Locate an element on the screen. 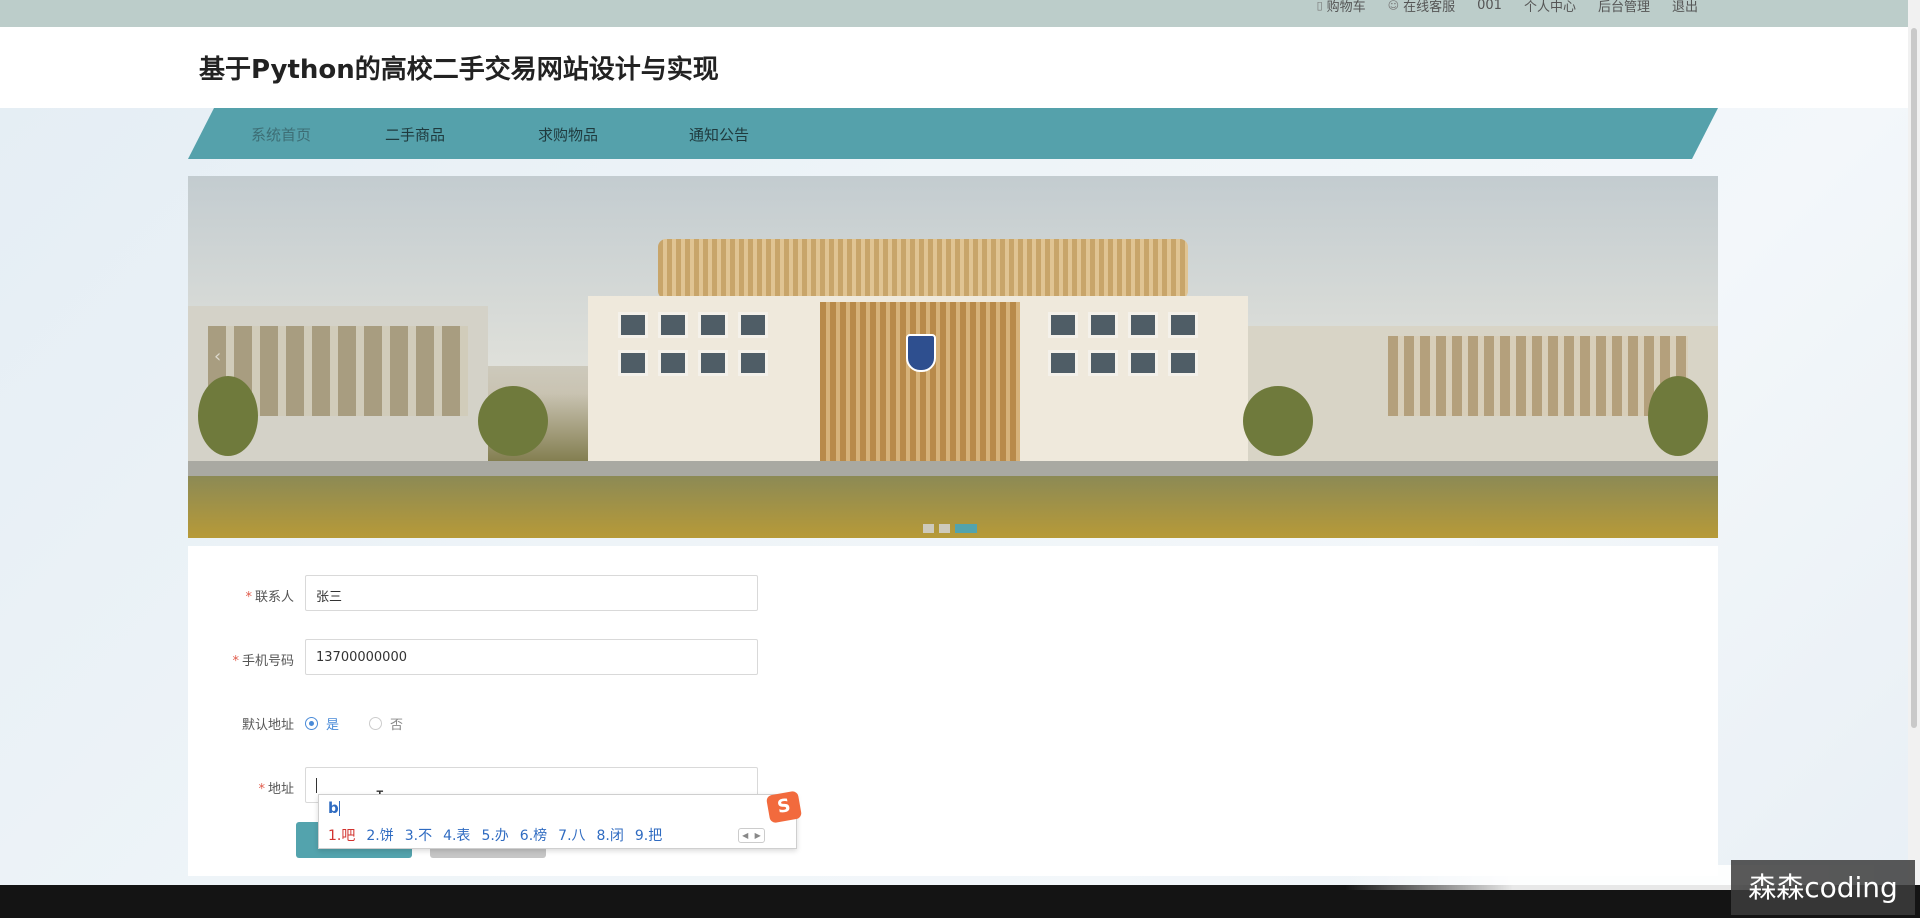  user-service-icon: ☺ is located at coordinates (1393, 6).